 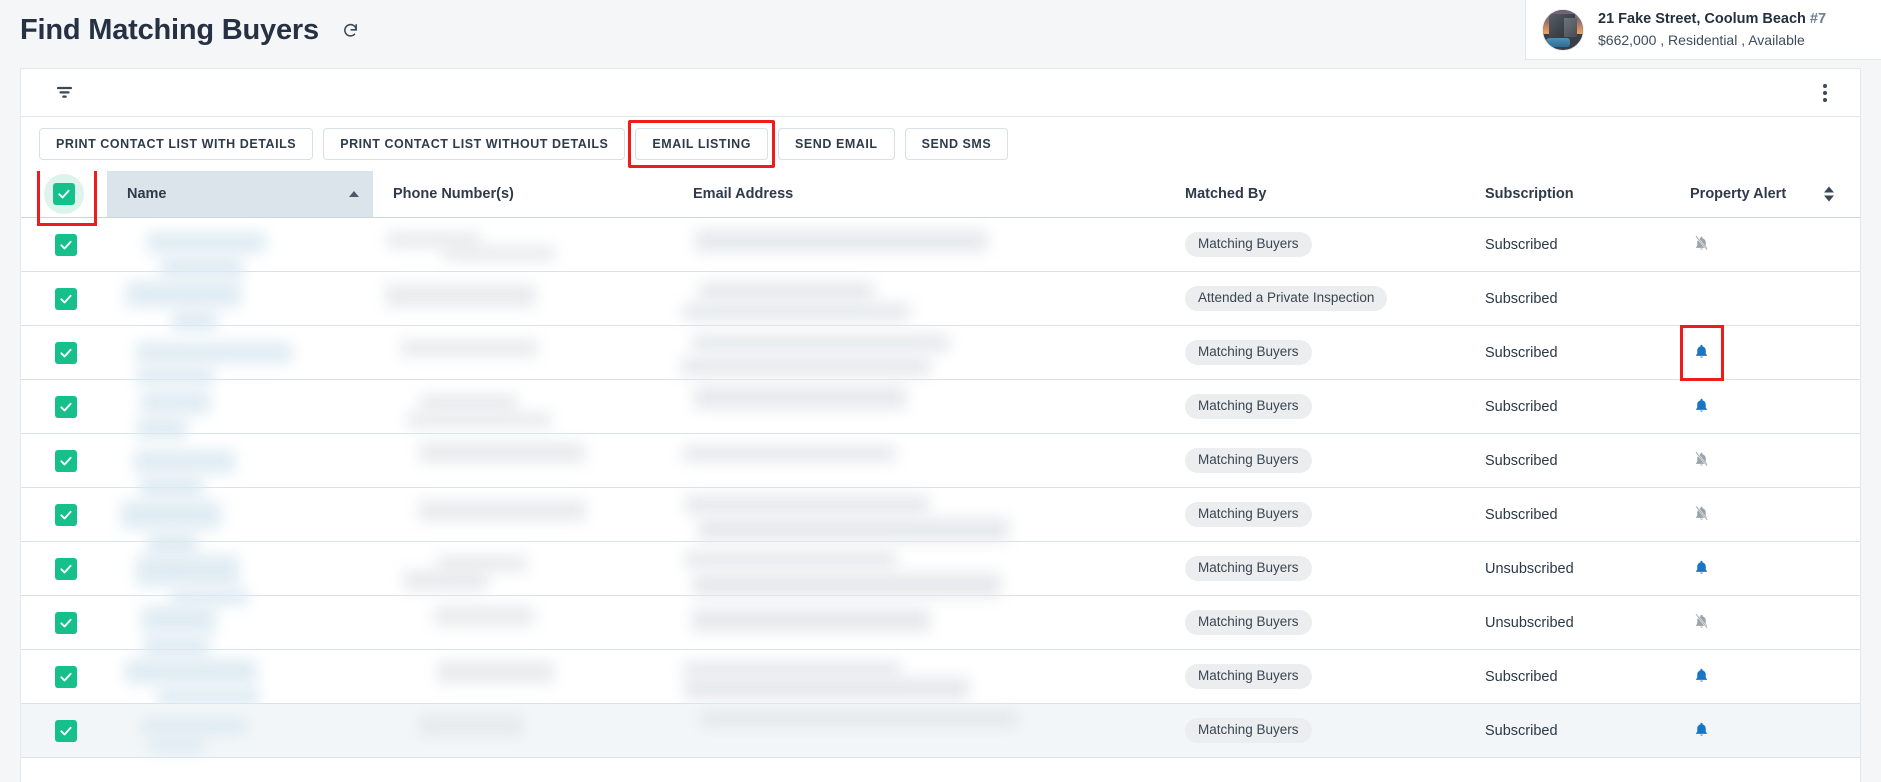 I want to click on sort-up-arrow, so click(x=1829, y=189).